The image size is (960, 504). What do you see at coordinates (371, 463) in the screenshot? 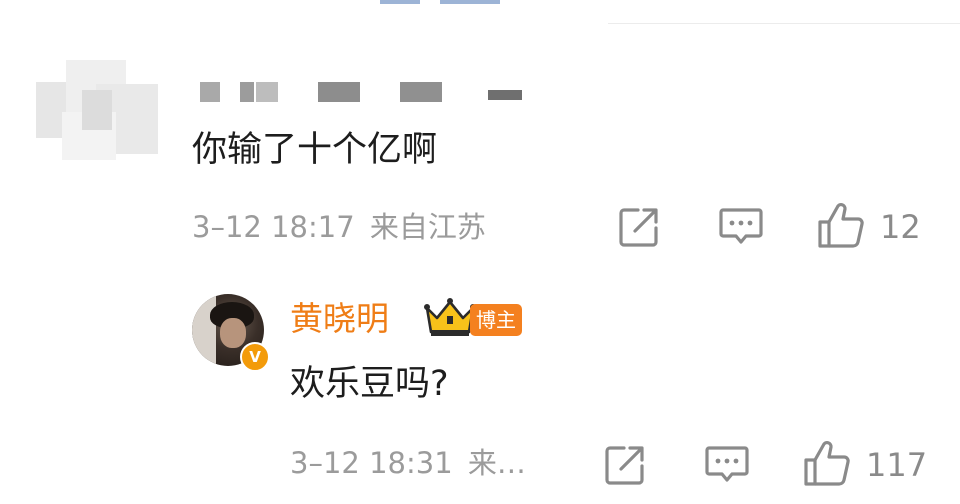
I see `reply-timestamp: 3–12 18:31` at bounding box center [371, 463].